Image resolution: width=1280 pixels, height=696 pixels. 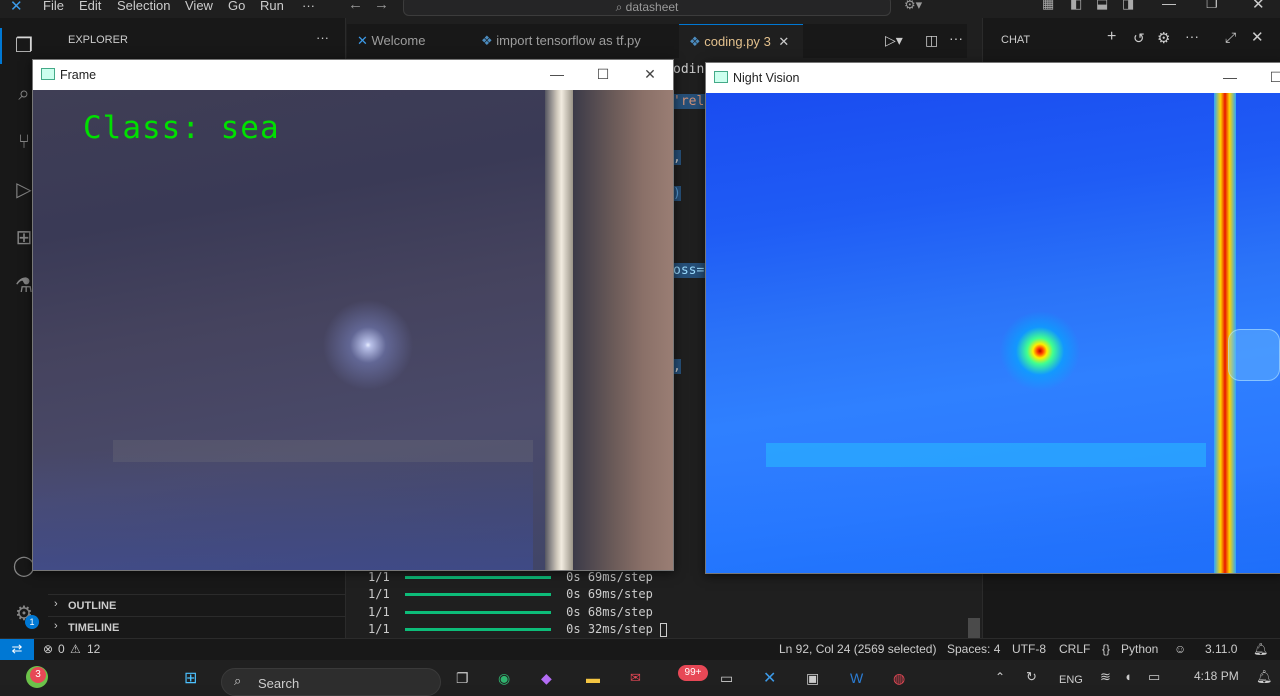 I want to click on scrollbar-thumb, so click(x=974, y=628).